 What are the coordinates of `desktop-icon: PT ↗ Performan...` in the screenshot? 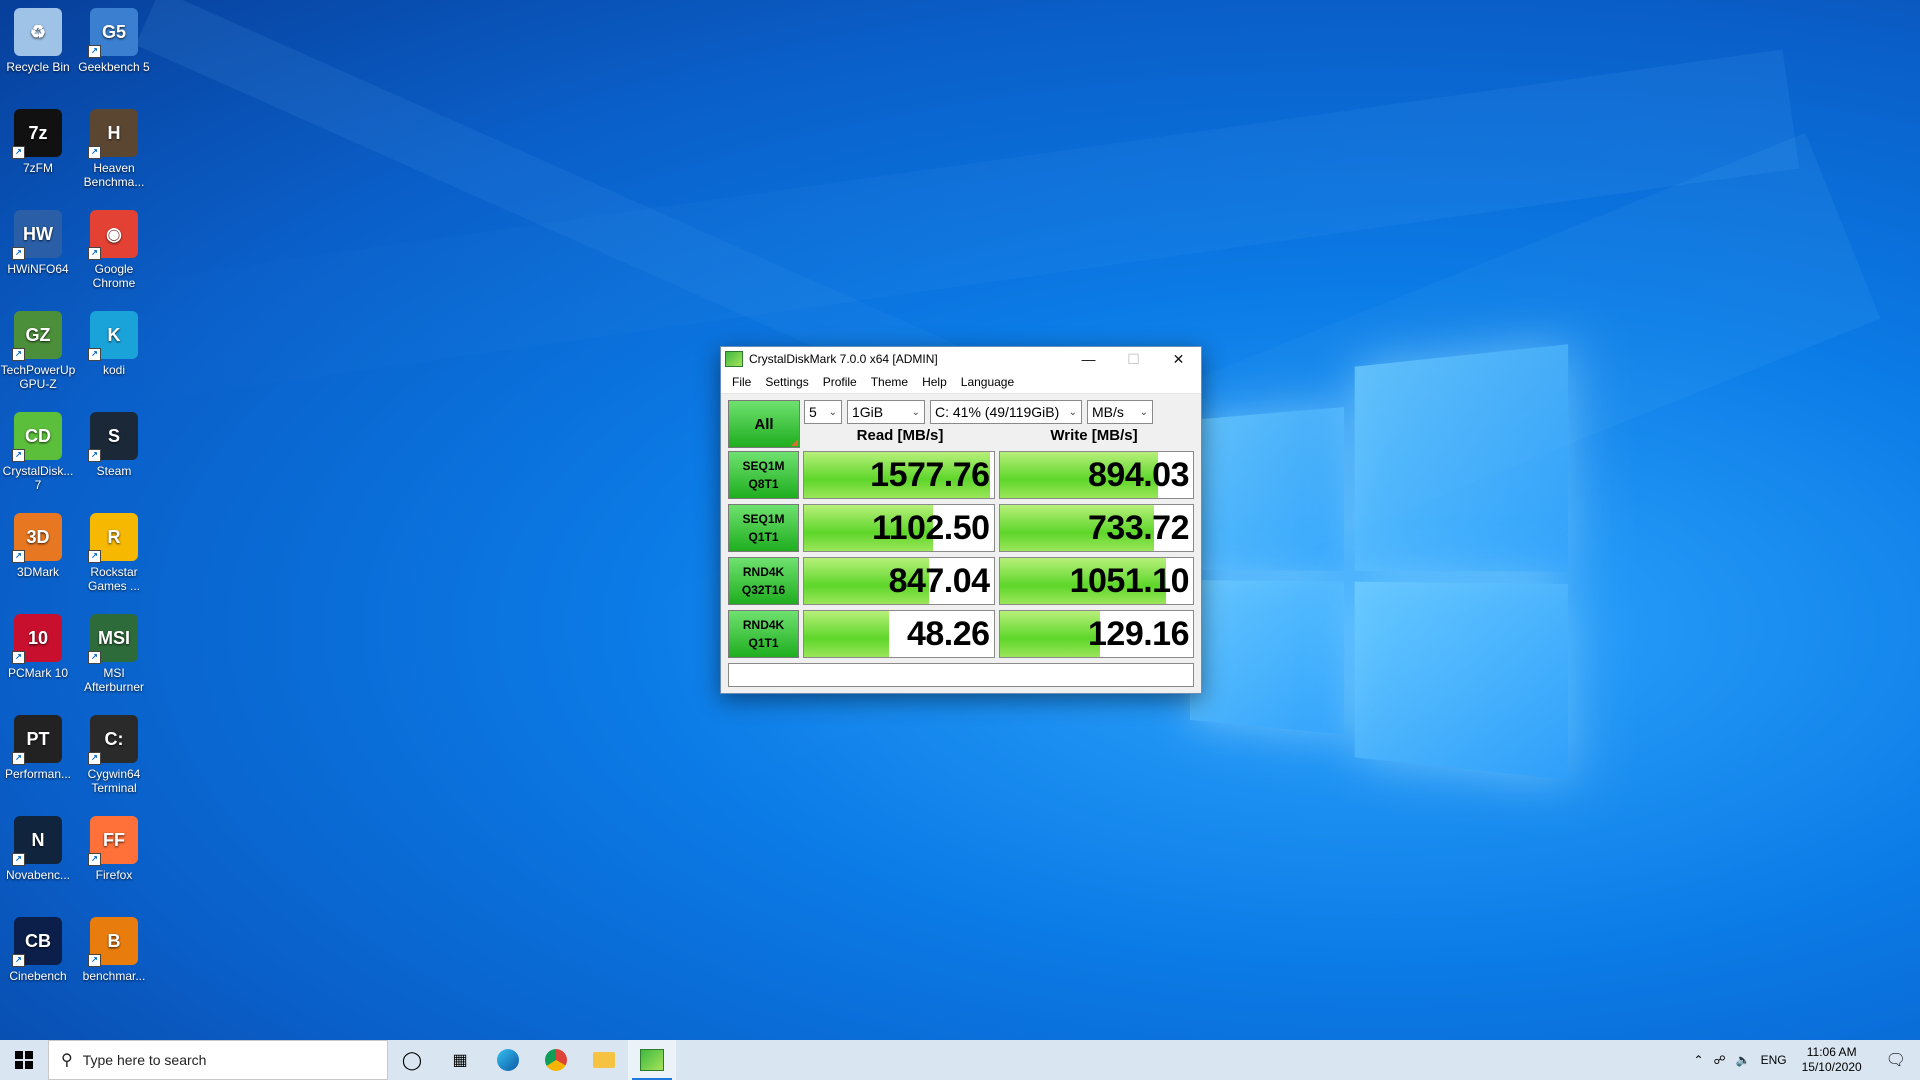 It's located at (38, 748).